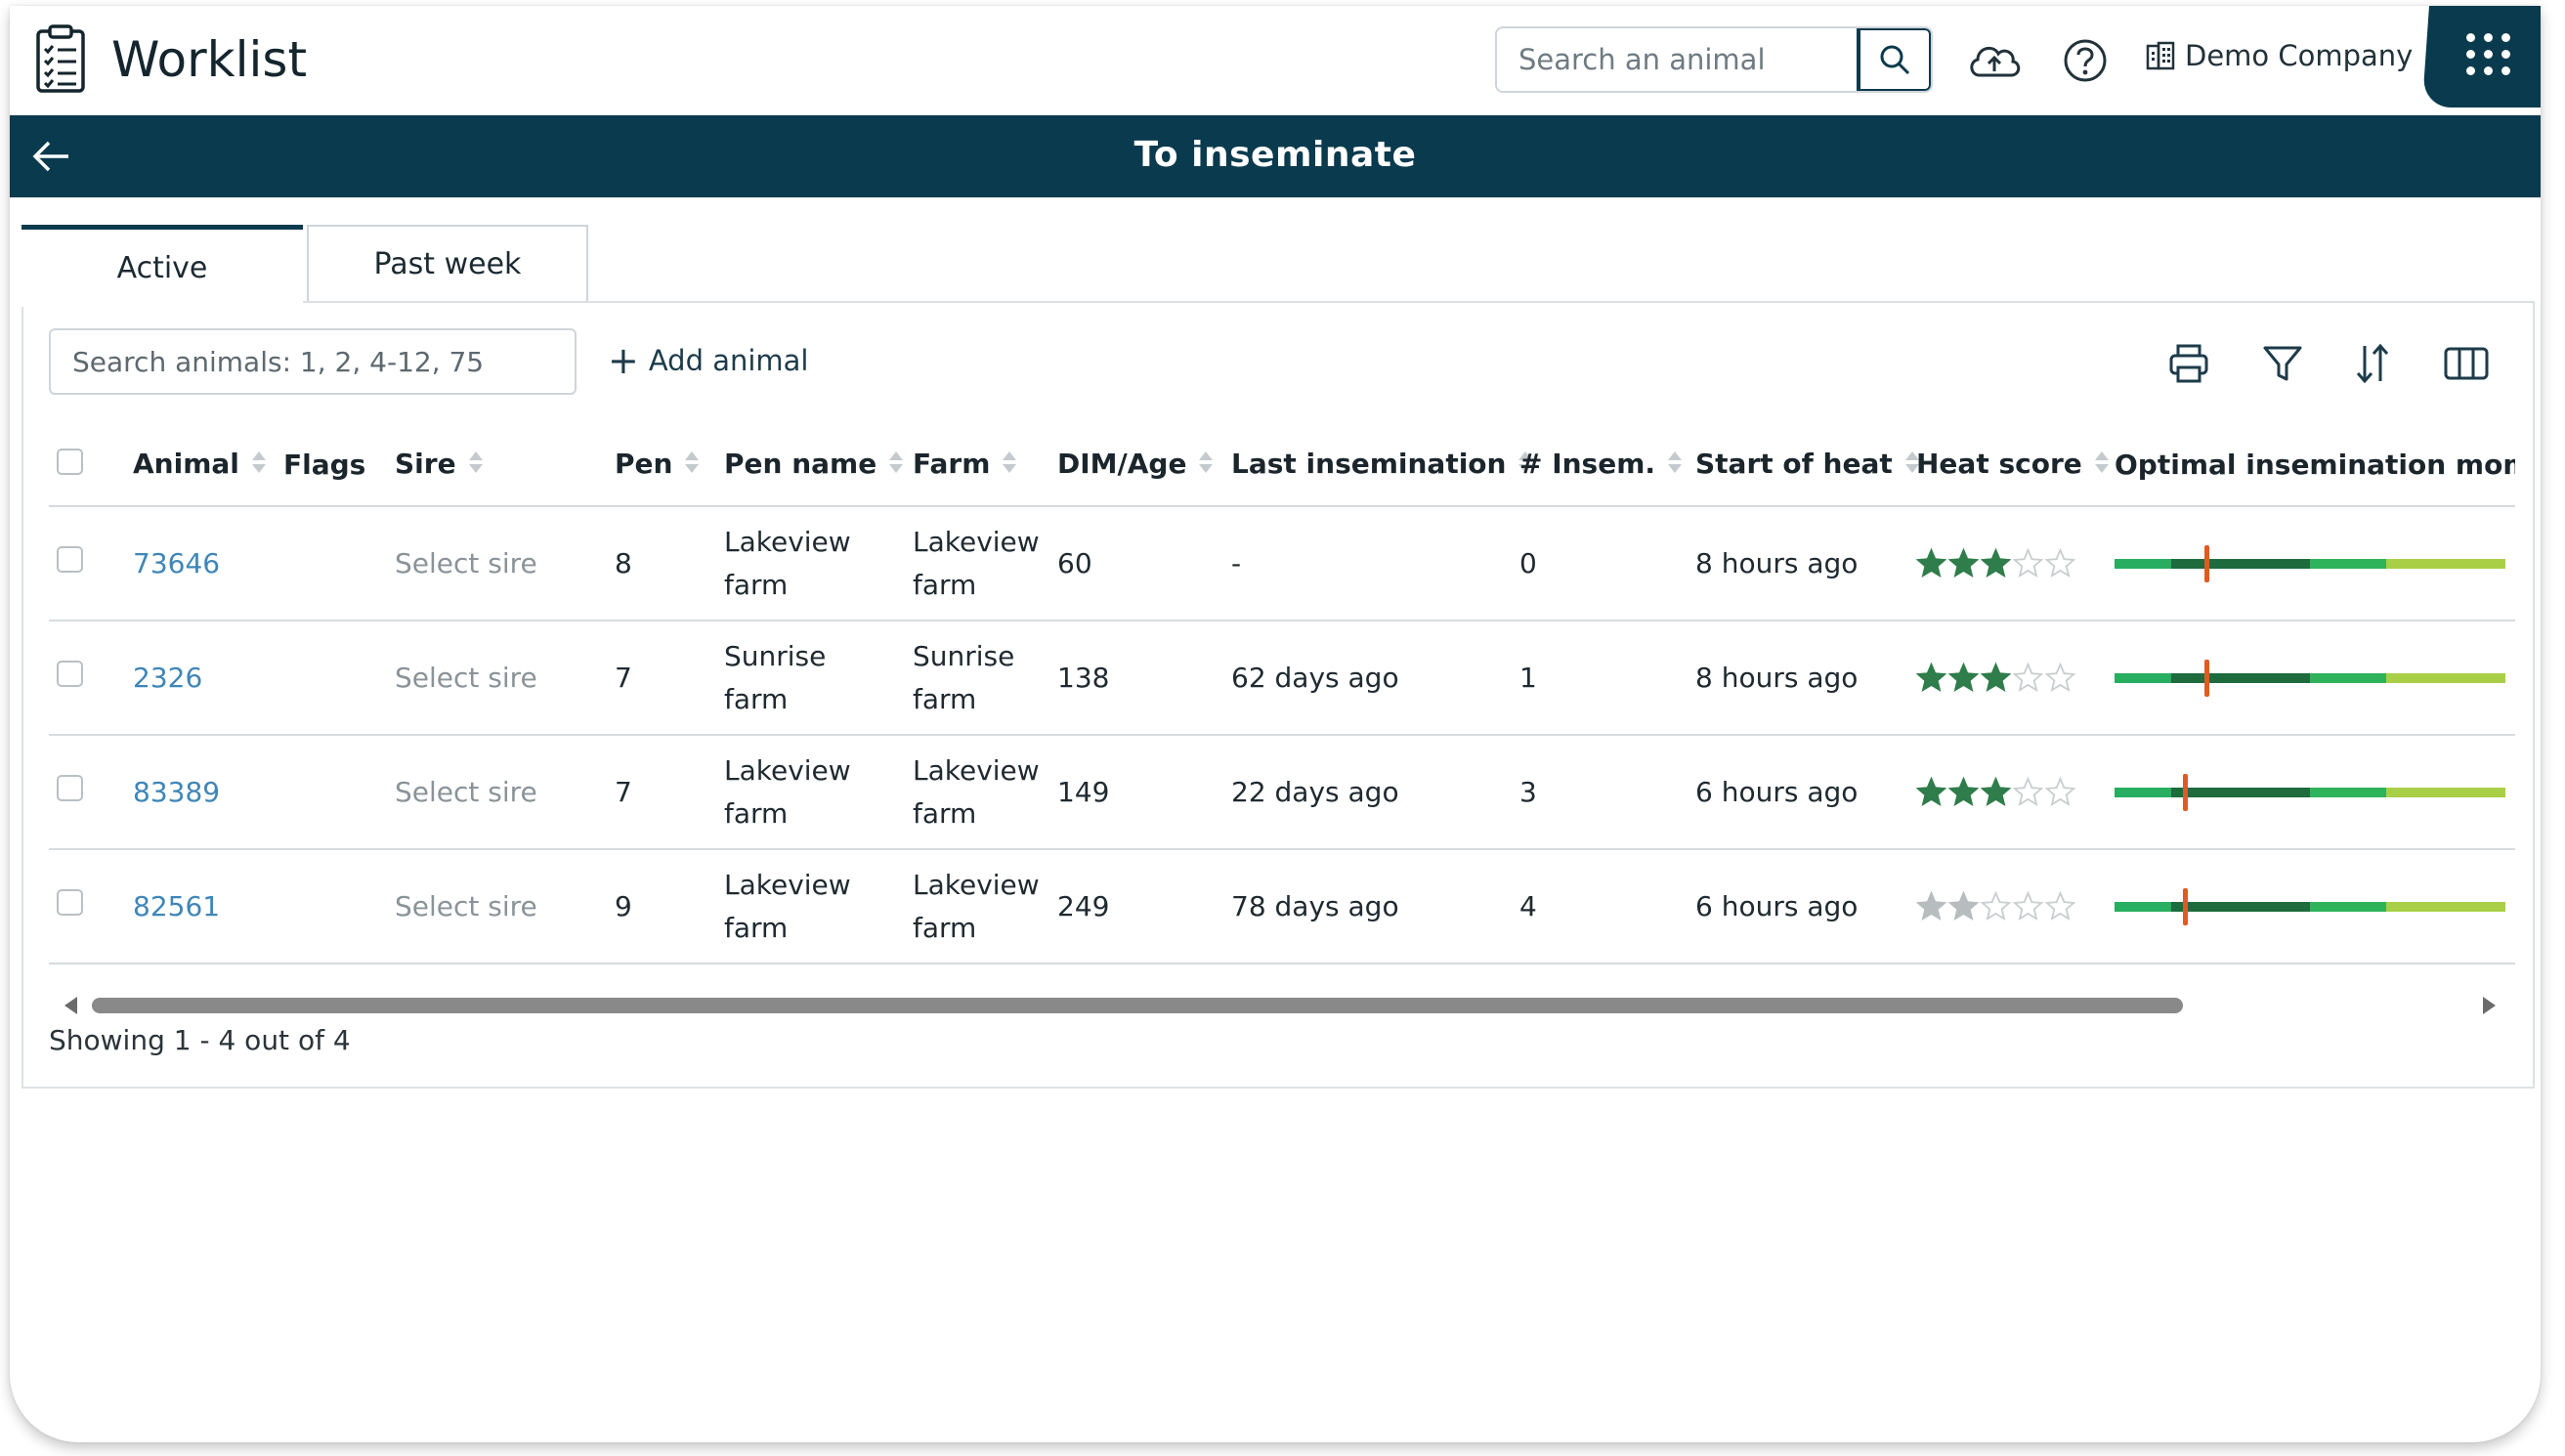 This screenshot has width=2565, height=1456. What do you see at coordinates (1805, 678) in the screenshot?
I see `start-of-heat-cell: 8 hours ago` at bounding box center [1805, 678].